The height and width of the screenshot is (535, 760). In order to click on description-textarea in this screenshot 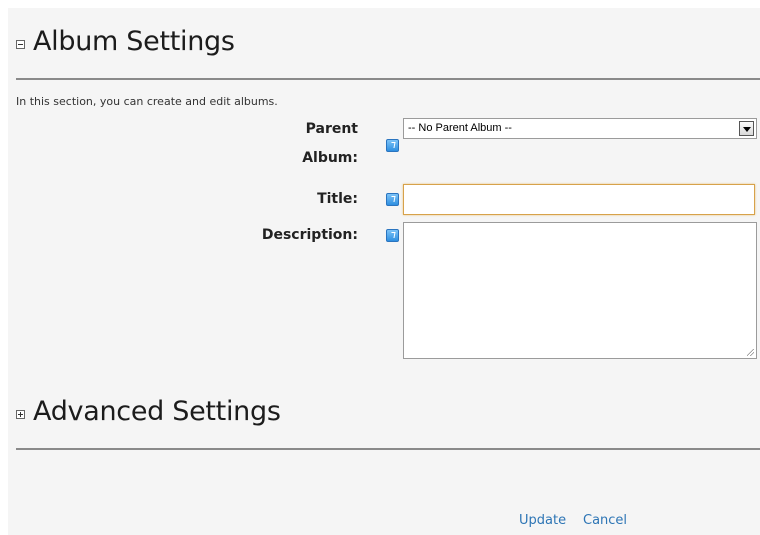, I will do `click(580, 290)`.